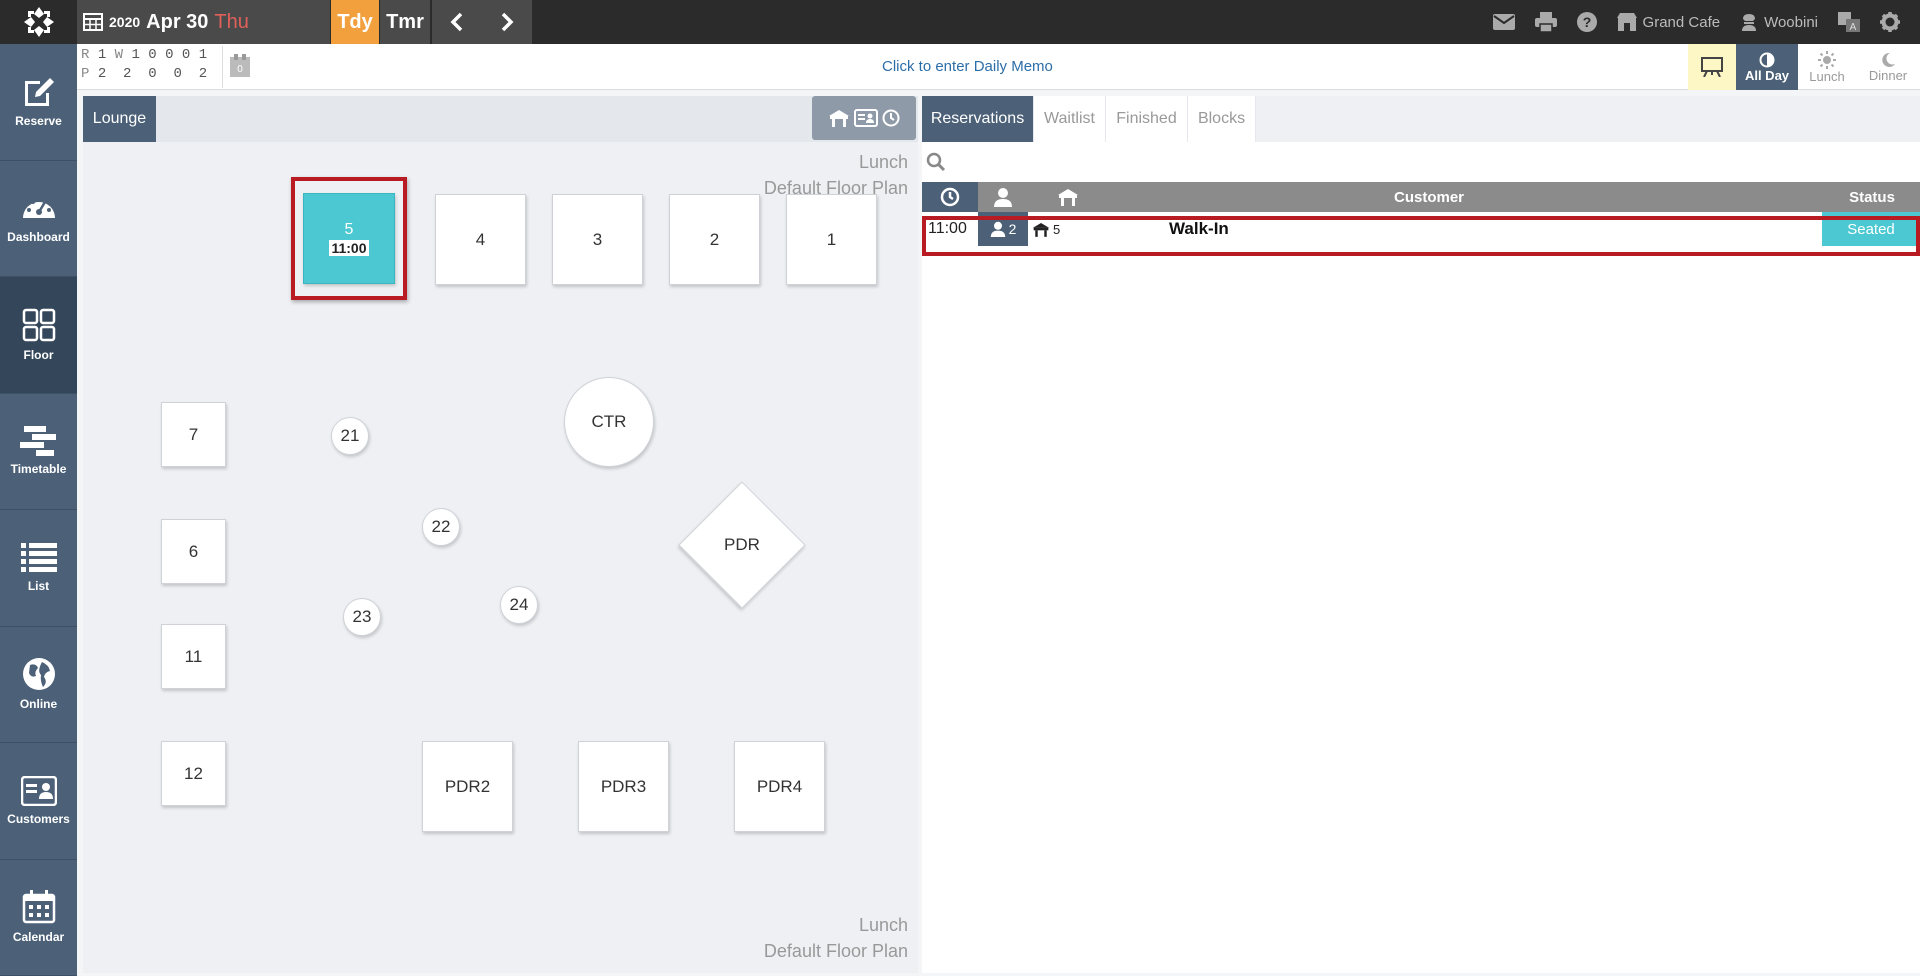  I want to click on mail-button, so click(1503, 22).